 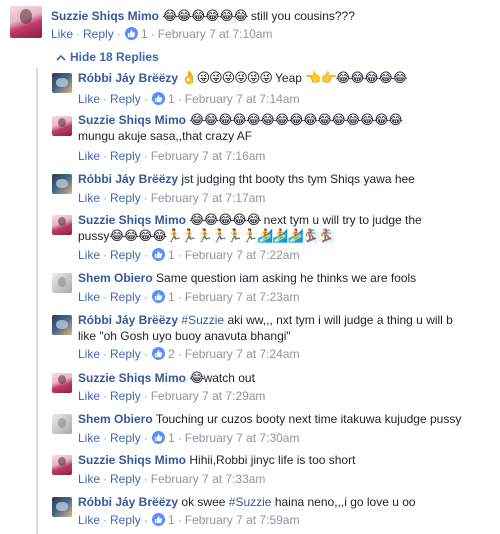 What do you see at coordinates (242, 520) in the screenshot?
I see `timestamp: February 7 at 7:59am` at bounding box center [242, 520].